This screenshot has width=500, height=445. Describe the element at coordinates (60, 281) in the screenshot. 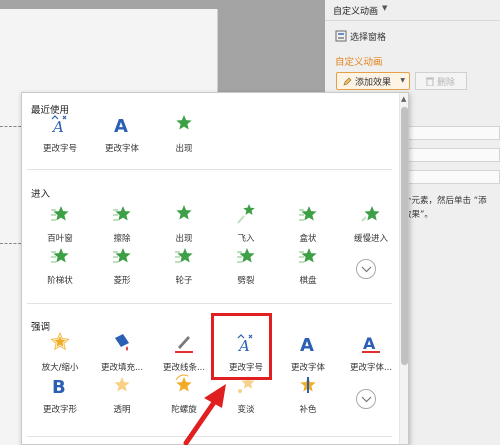

I see `effect-label: 阶梯状` at that location.